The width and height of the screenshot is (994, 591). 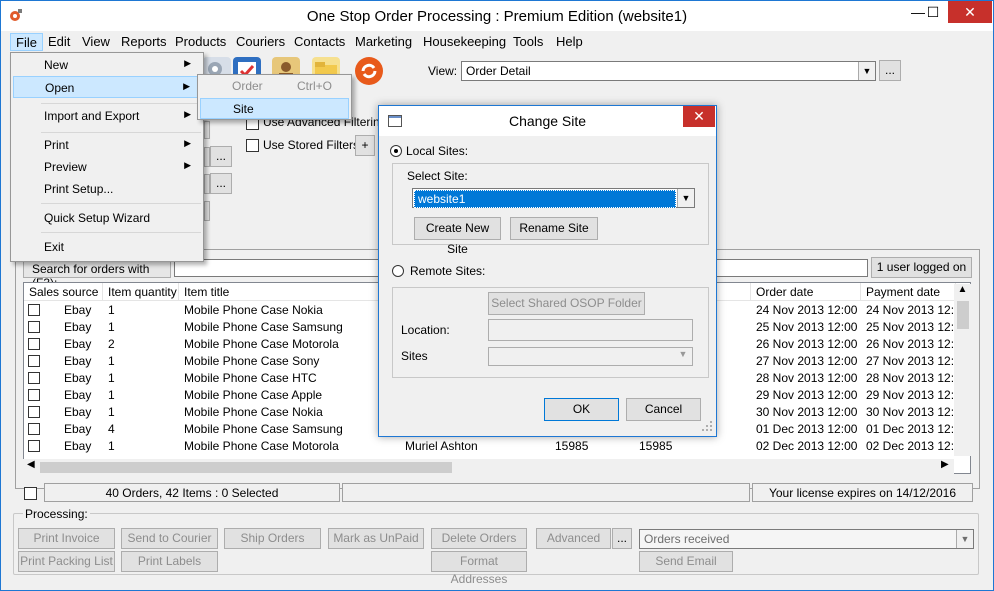 What do you see at coordinates (141, 292) in the screenshot?
I see `column-header-item-quantity: Item quantity` at bounding box center [141, 292].